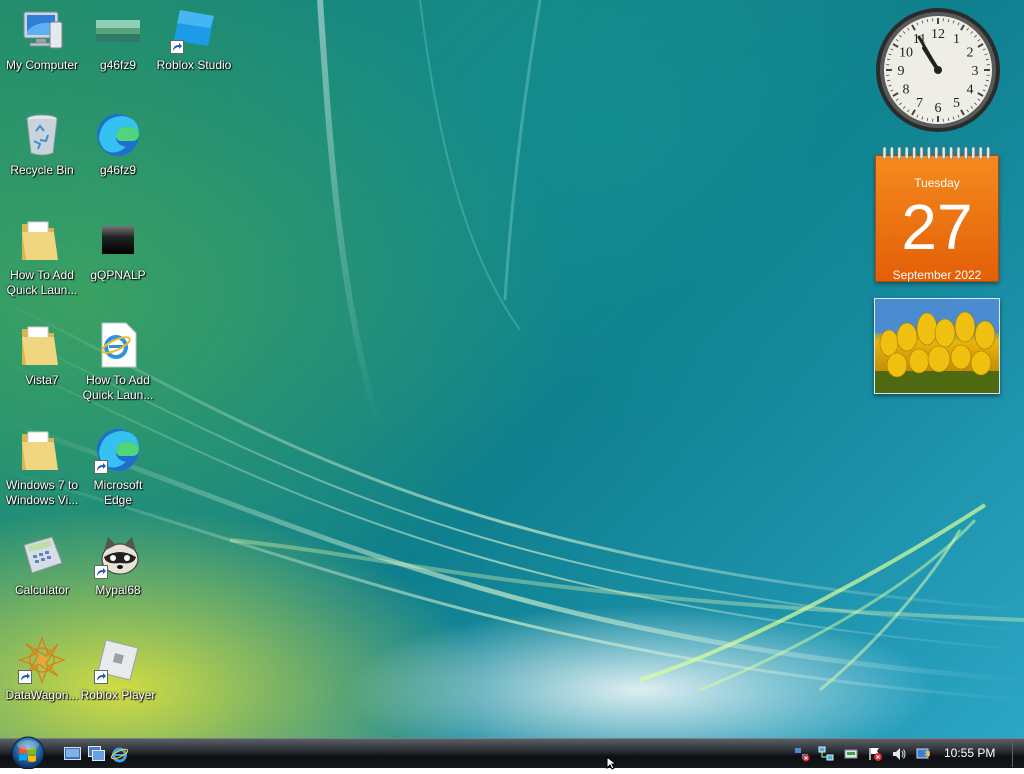 This screenshot has height=774, width=1024. What do you see at coordinates (937, 275) in the screenshot?
I see `calendar-month-year: September 2022` at bounding box center [937, 275].